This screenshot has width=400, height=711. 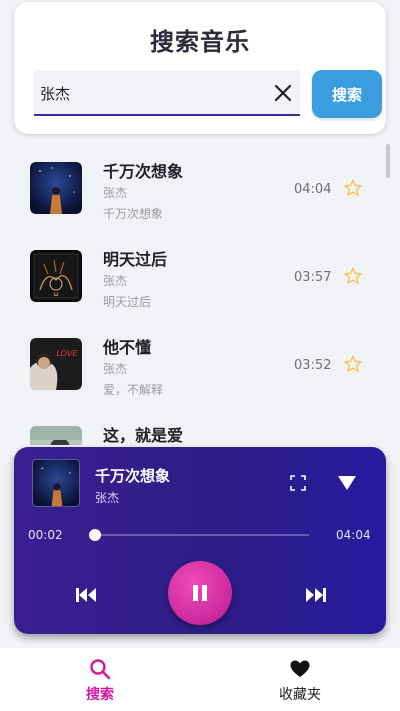 I want to click on search-field, so click(x=167, y=93).